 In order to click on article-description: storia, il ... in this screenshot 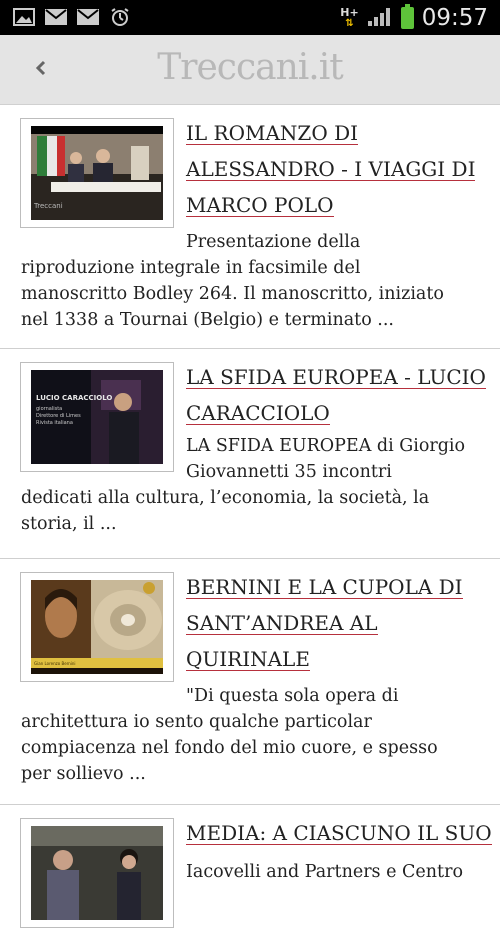, I will do `click(69, 524)`.